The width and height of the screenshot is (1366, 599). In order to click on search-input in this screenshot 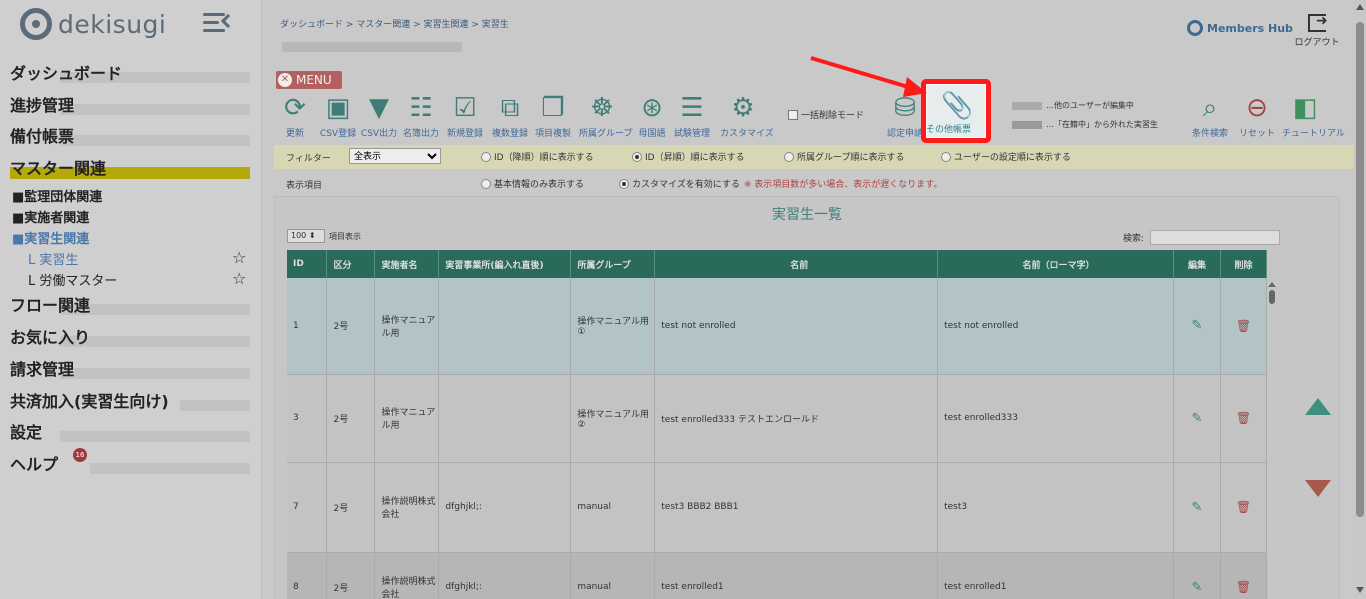, I will do `click(1215, 237)`.